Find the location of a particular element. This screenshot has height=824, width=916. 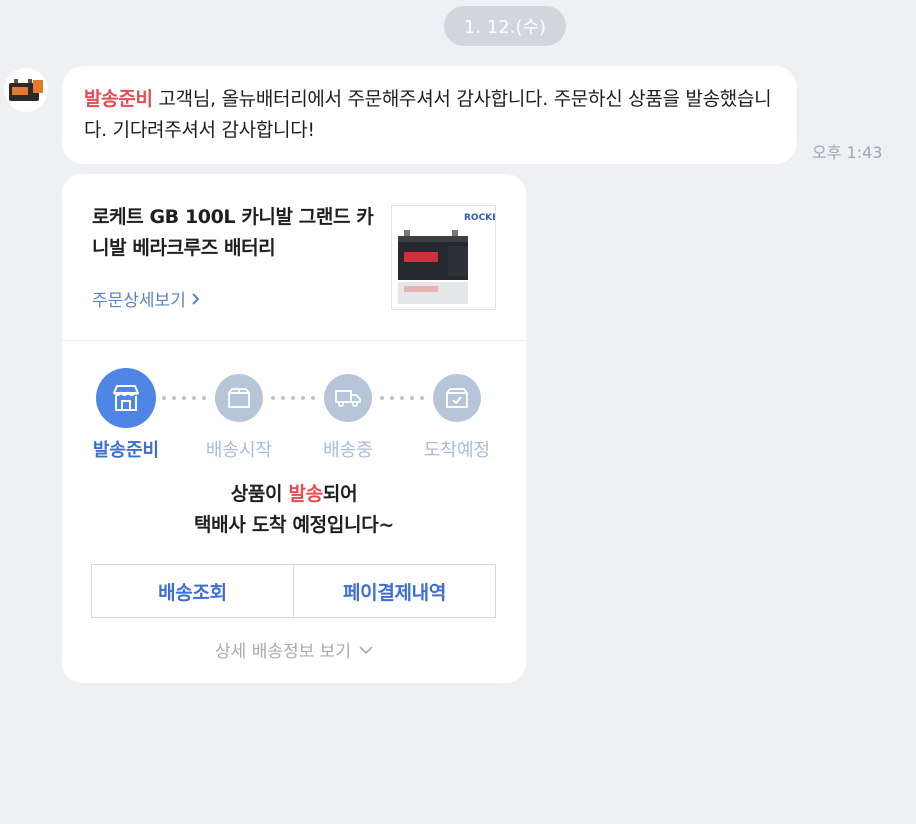

product-title: 로케트 GB 100L 카니발 그랜드 카니발 베라크루즈 배터리 is located at coordinates (233, 232).